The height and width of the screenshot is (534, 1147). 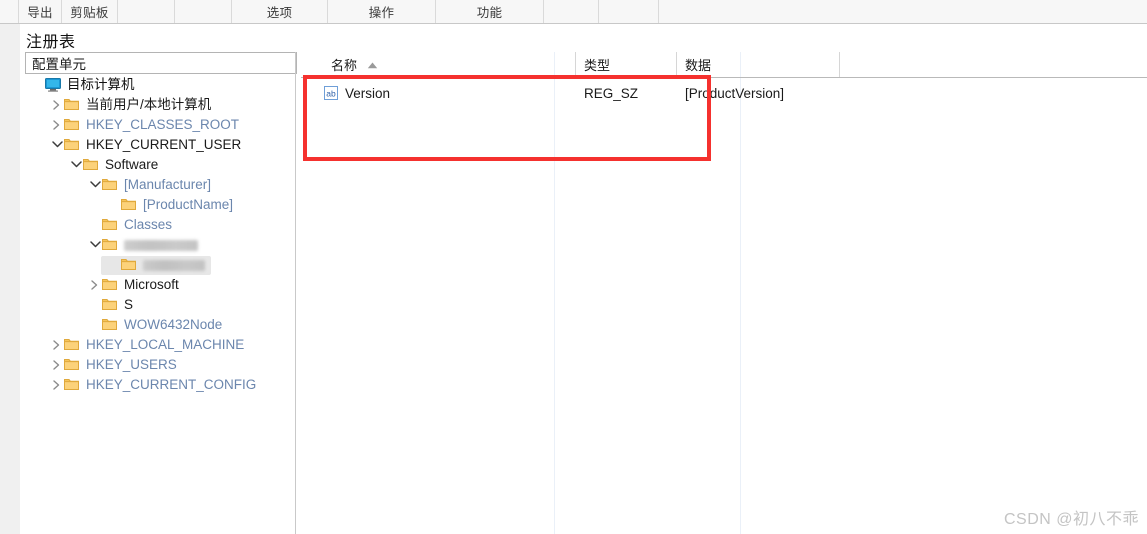 I want to click on ribbon-tab-5: 操作, so click(x=382, y=11).